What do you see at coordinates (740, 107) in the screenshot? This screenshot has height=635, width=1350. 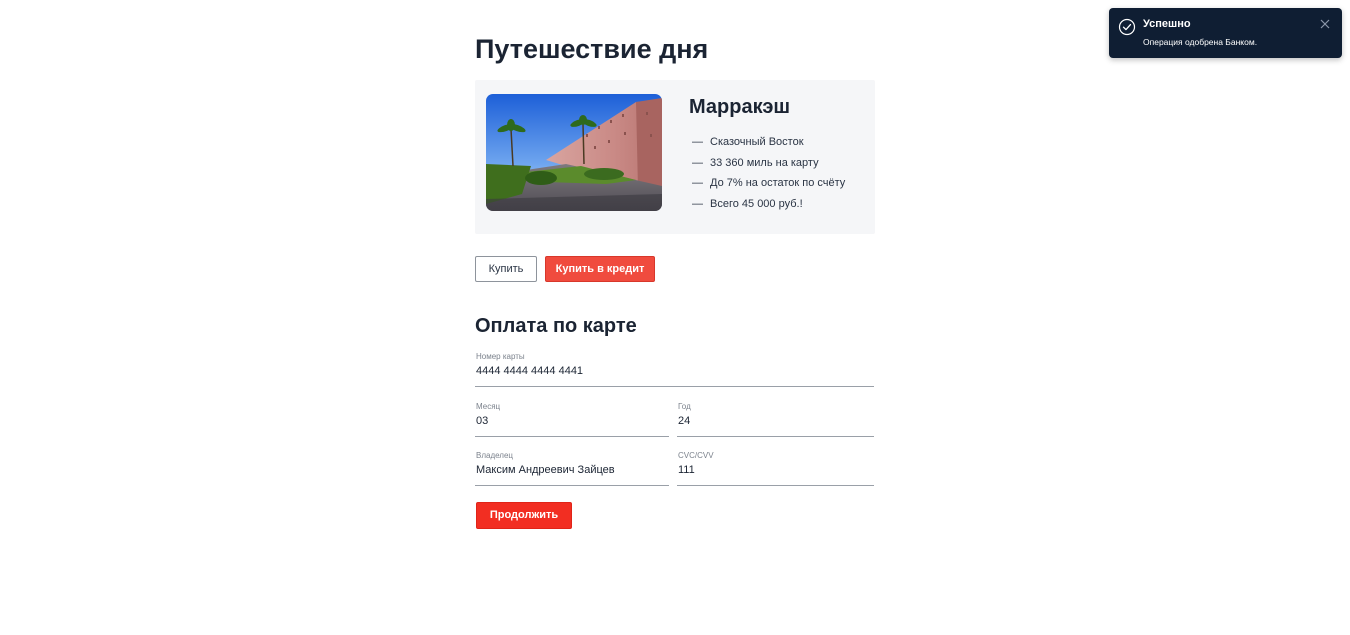 I see `offer-city-title: Марракэш` at bounding box center [740, 107].